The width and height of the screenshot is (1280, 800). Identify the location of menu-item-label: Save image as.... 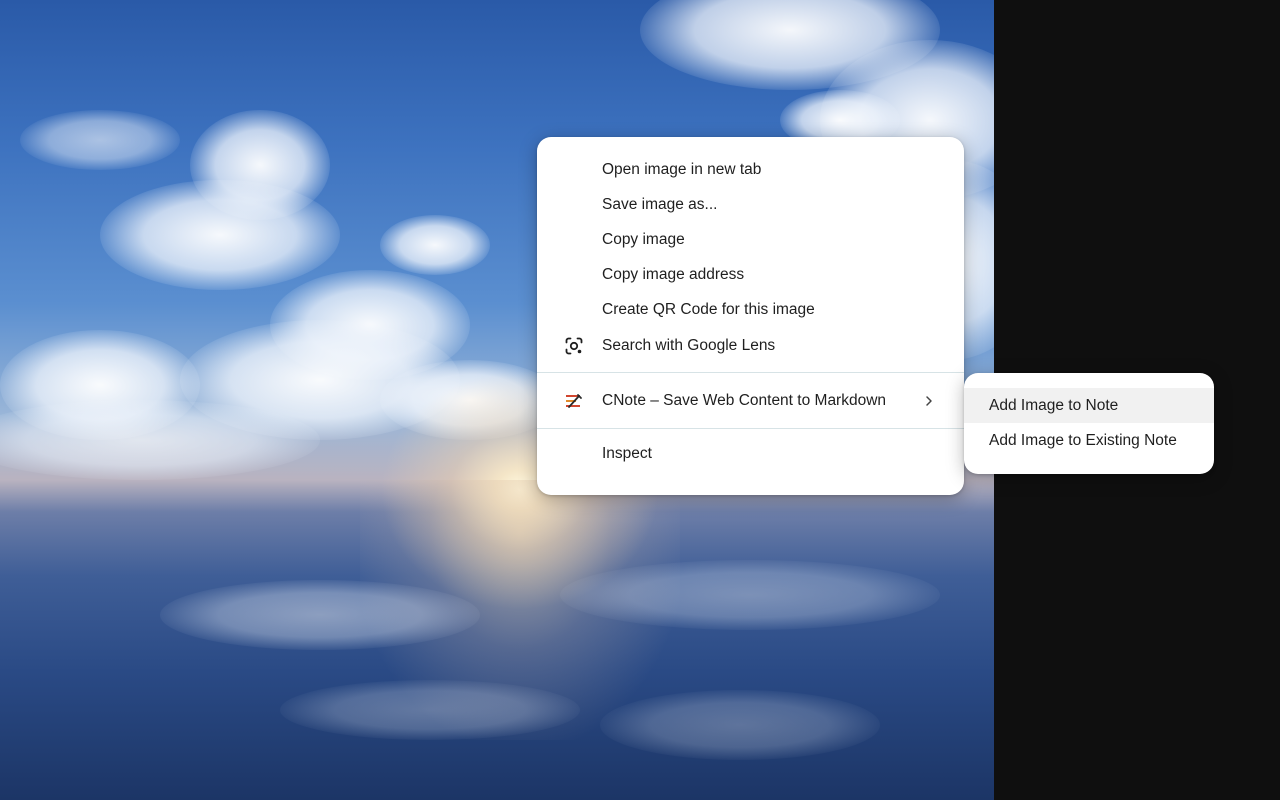
(660, 204).